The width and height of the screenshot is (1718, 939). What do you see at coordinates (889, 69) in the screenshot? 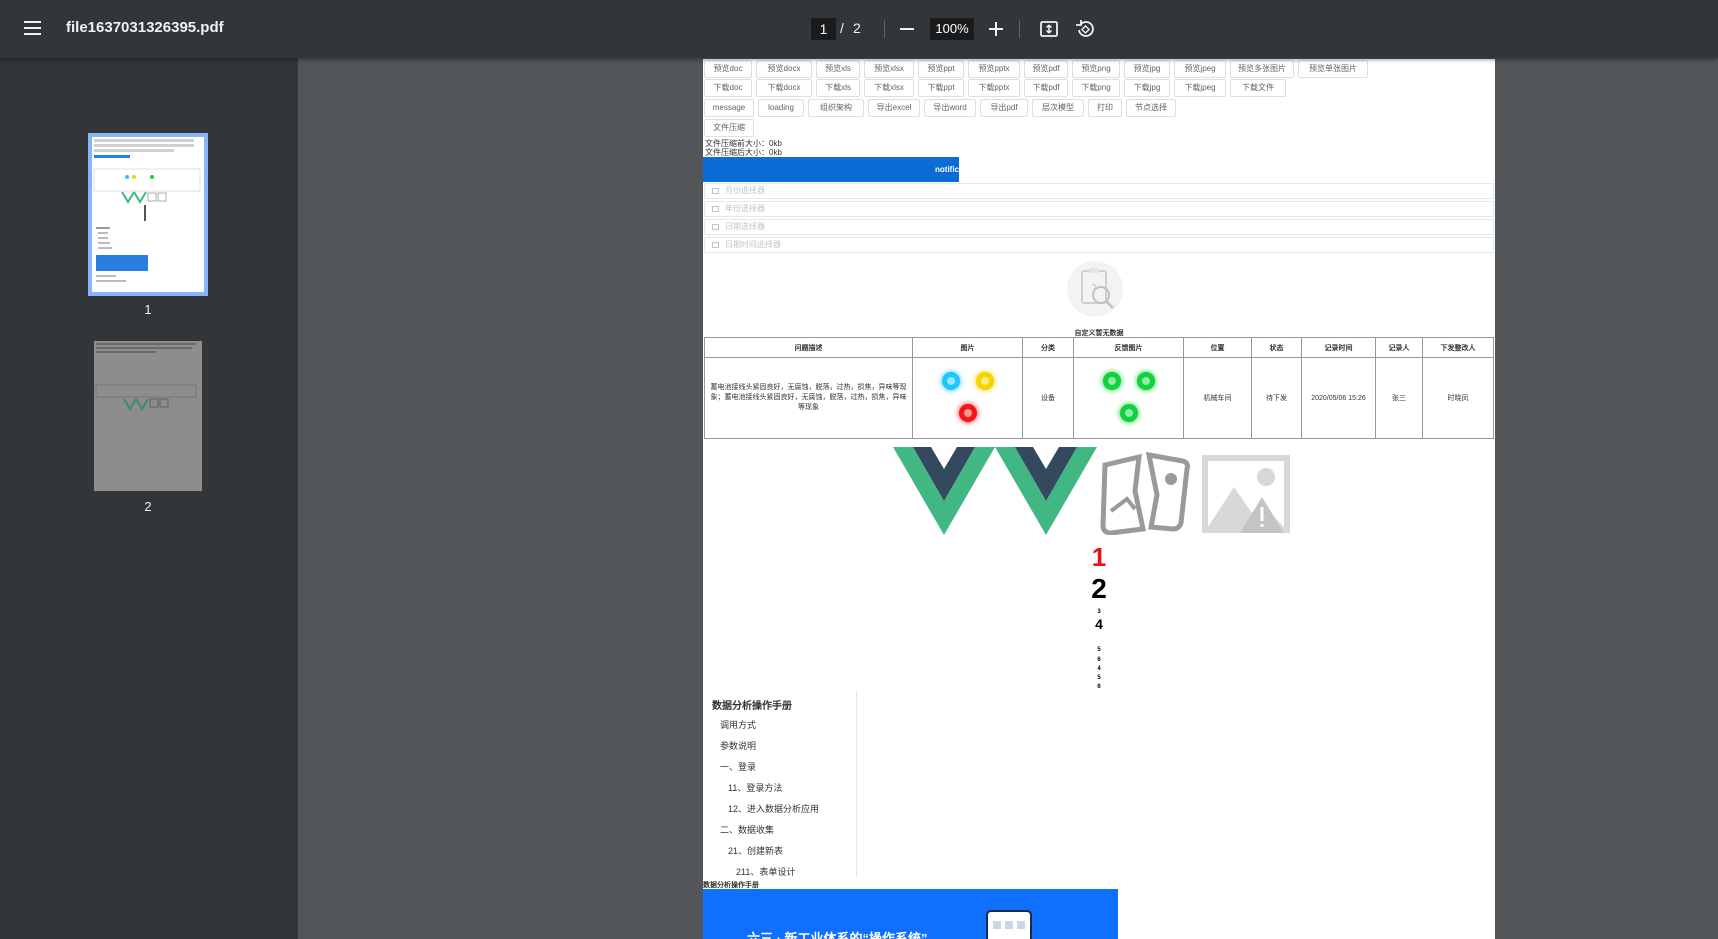
I see `action-button: 预览xlsx` at bounding box center [889, 69].